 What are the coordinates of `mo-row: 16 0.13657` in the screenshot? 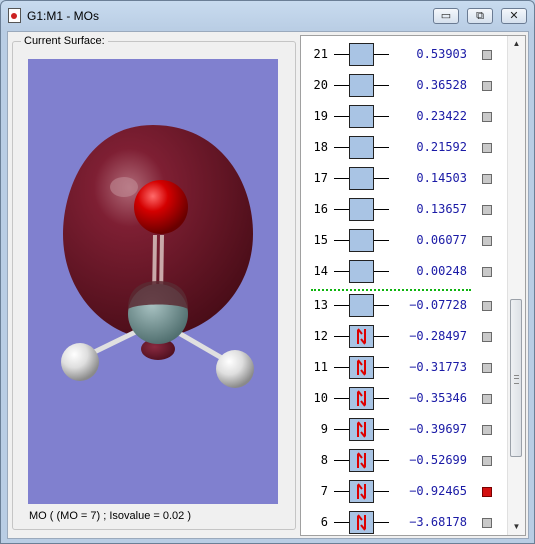 It's located at (403, 209).